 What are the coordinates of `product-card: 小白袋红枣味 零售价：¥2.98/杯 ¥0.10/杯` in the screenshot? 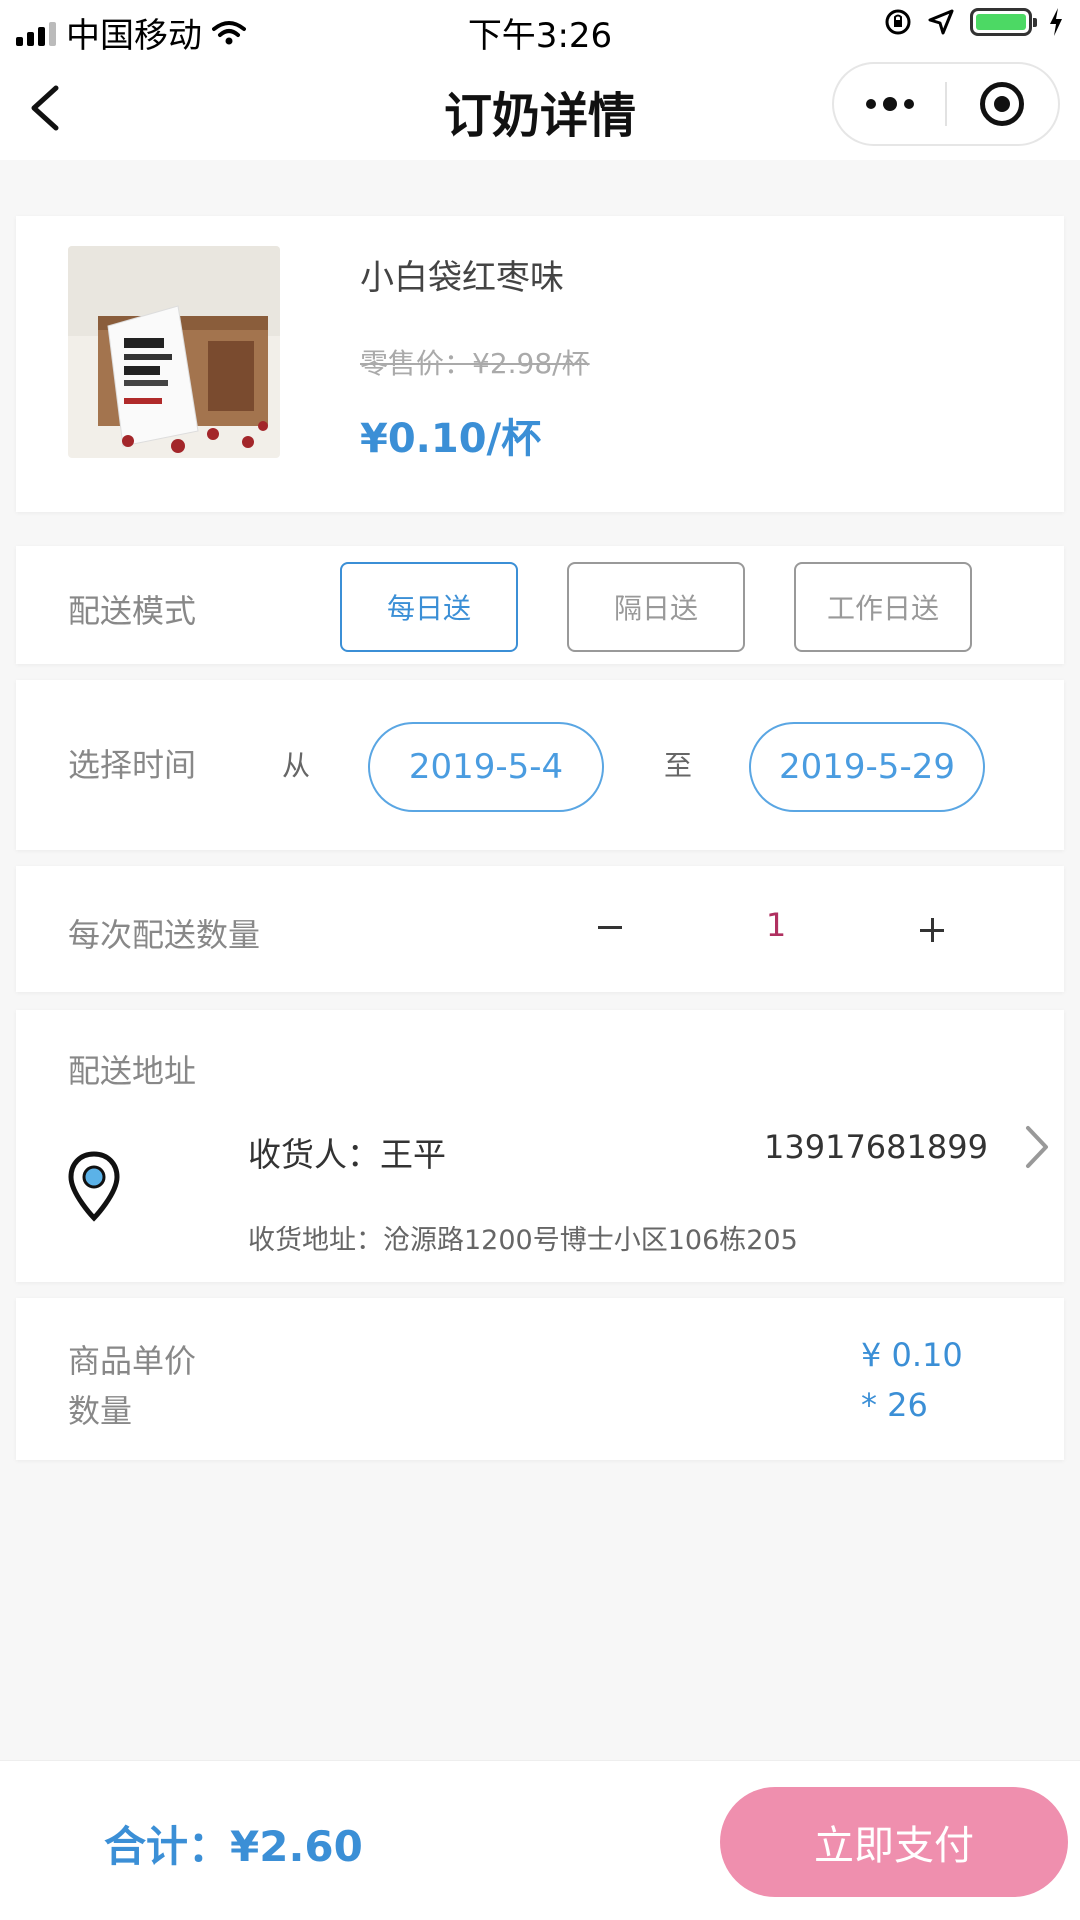 It's located at (540, 364).